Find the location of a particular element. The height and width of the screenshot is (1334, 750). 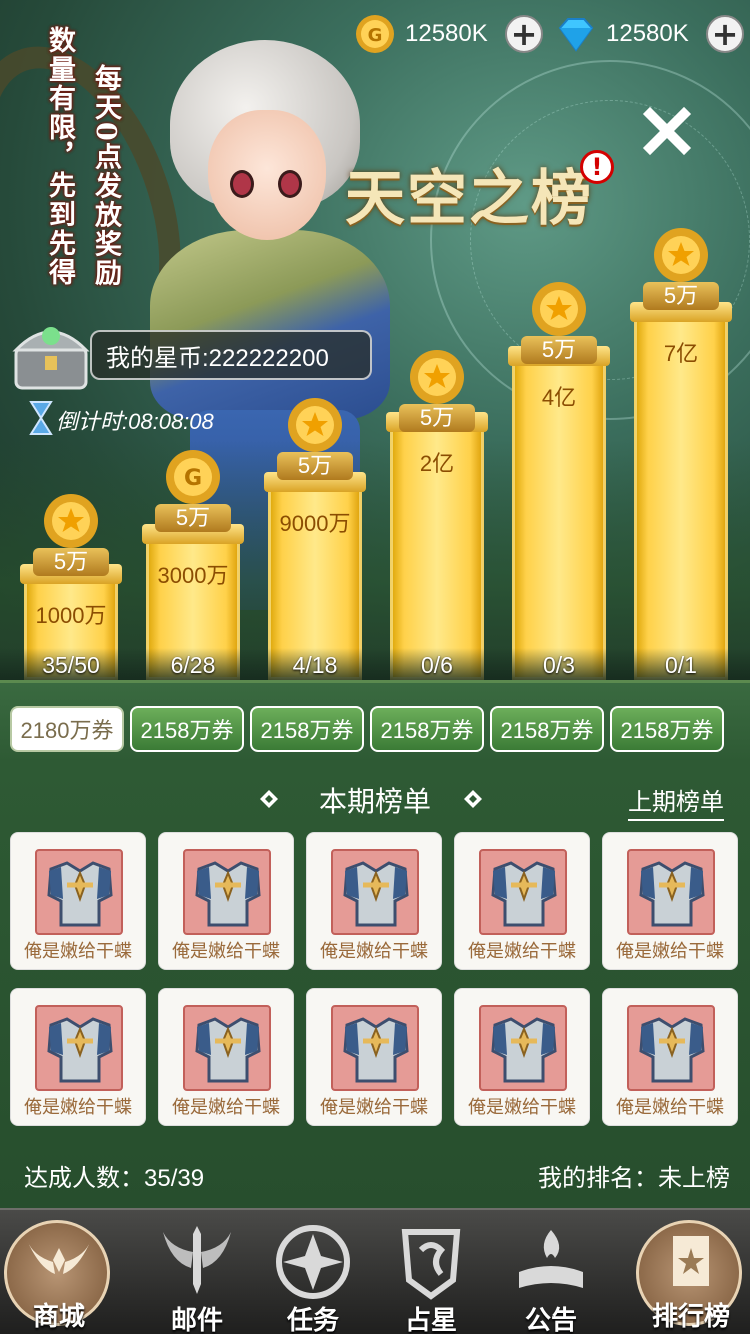

tab-ticket-4: 2158万券 is located at coordinates (427, 729).